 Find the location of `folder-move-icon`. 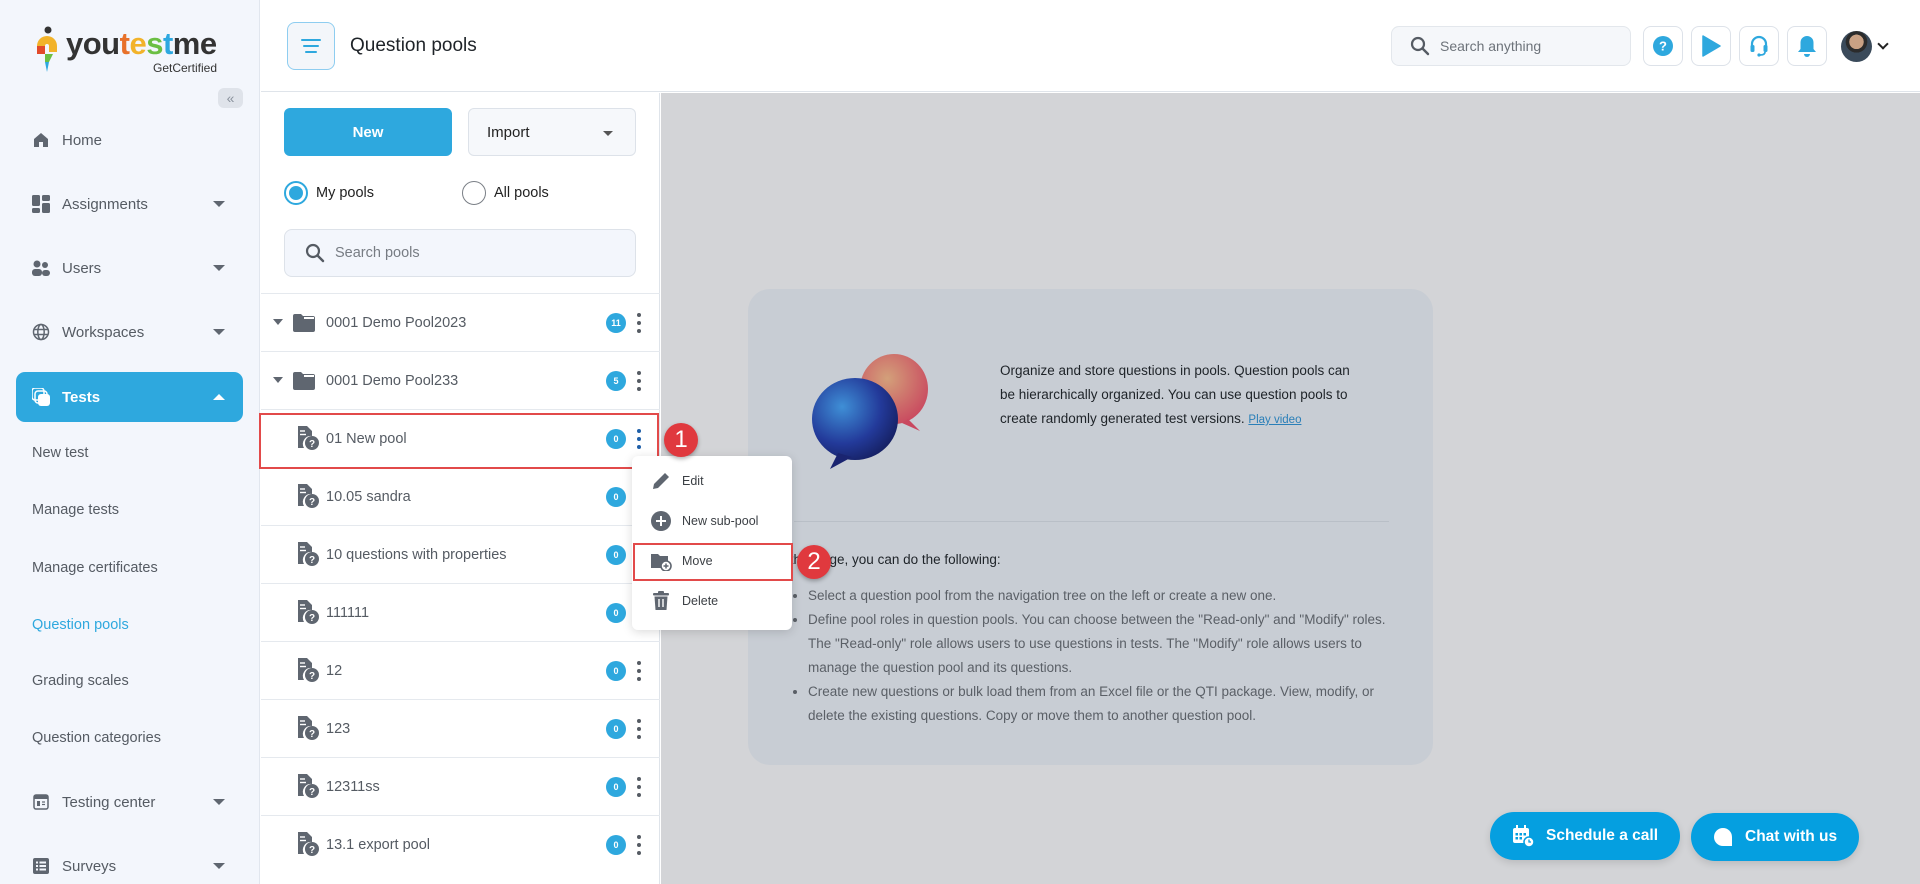

folder-move-icon is located at coordinates (661, 561).